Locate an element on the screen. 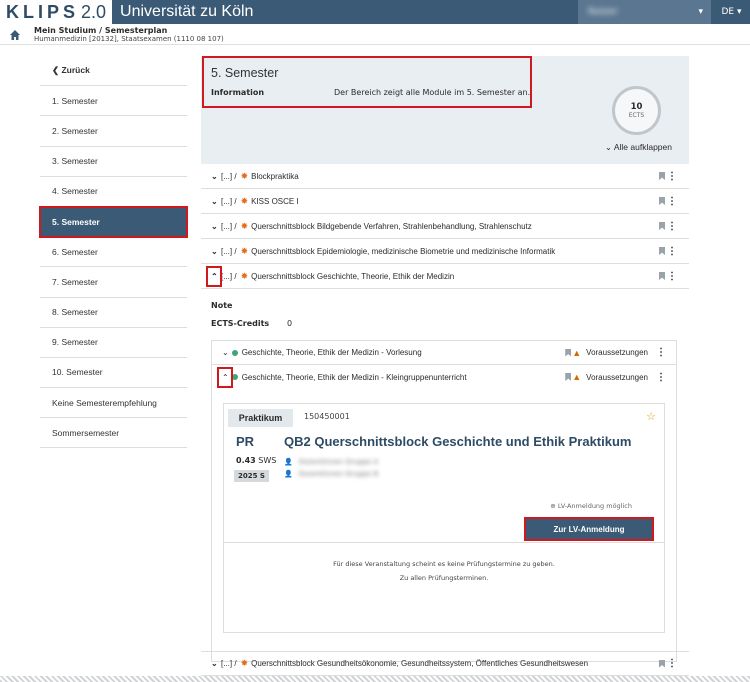 The image size is (750, 682). sidebar-item-semester-6: 6. Semester is located at coordinates (113, 252).